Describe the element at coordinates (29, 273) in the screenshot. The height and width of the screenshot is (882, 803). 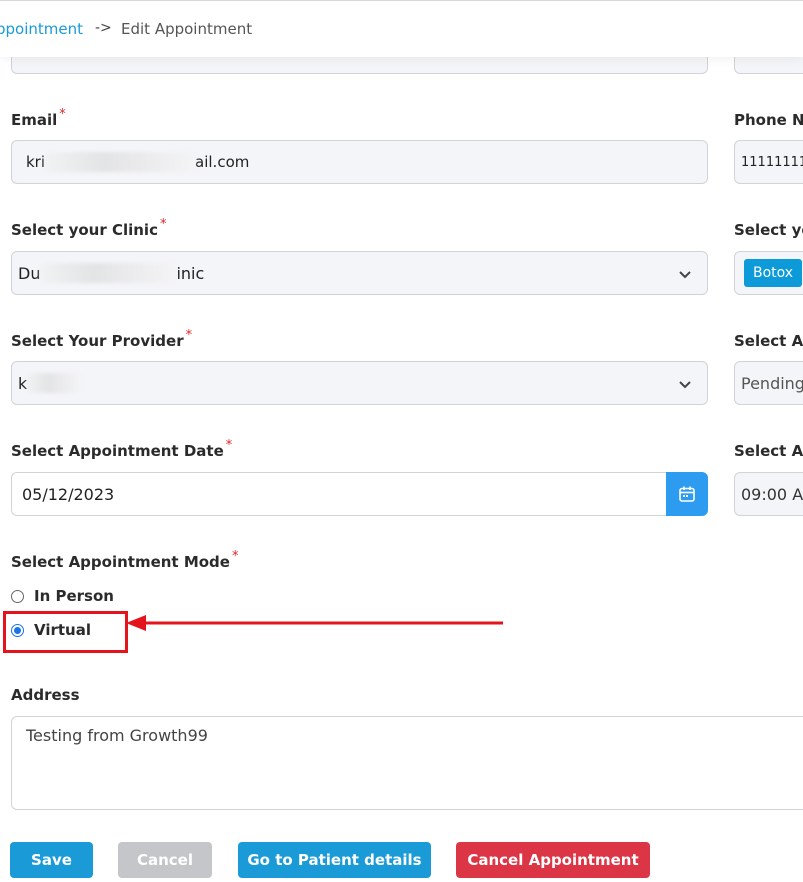
I see `clinic-value-start: Du` at that location.